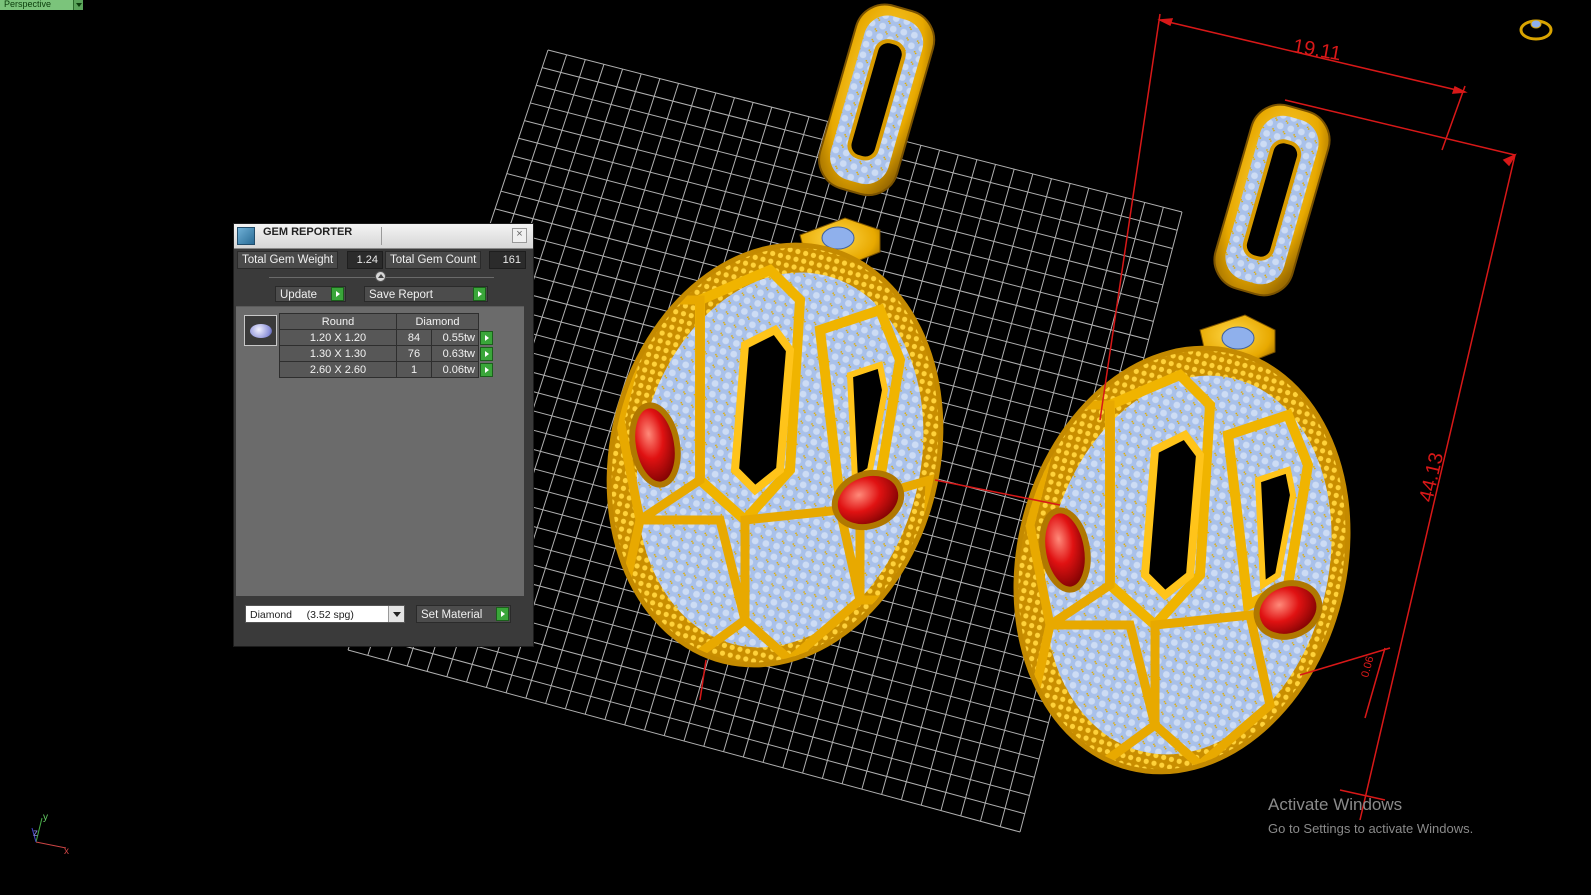 This screenshot has height=895, width=1591. I want to click on gem-count: 1, so click(414, 369).